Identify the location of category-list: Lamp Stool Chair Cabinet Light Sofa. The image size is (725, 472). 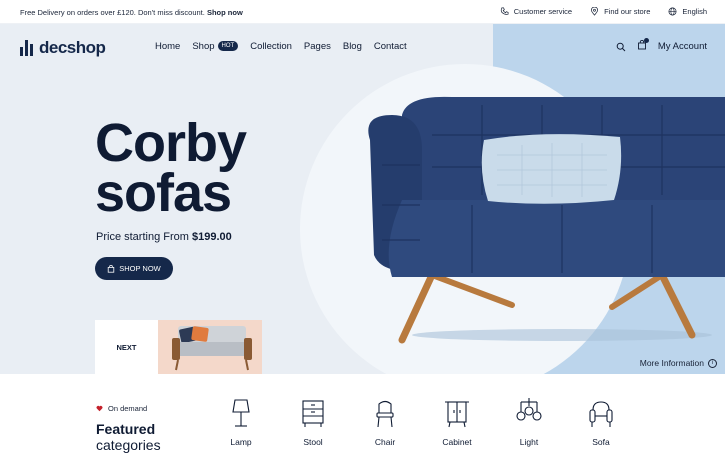
(421, 422).